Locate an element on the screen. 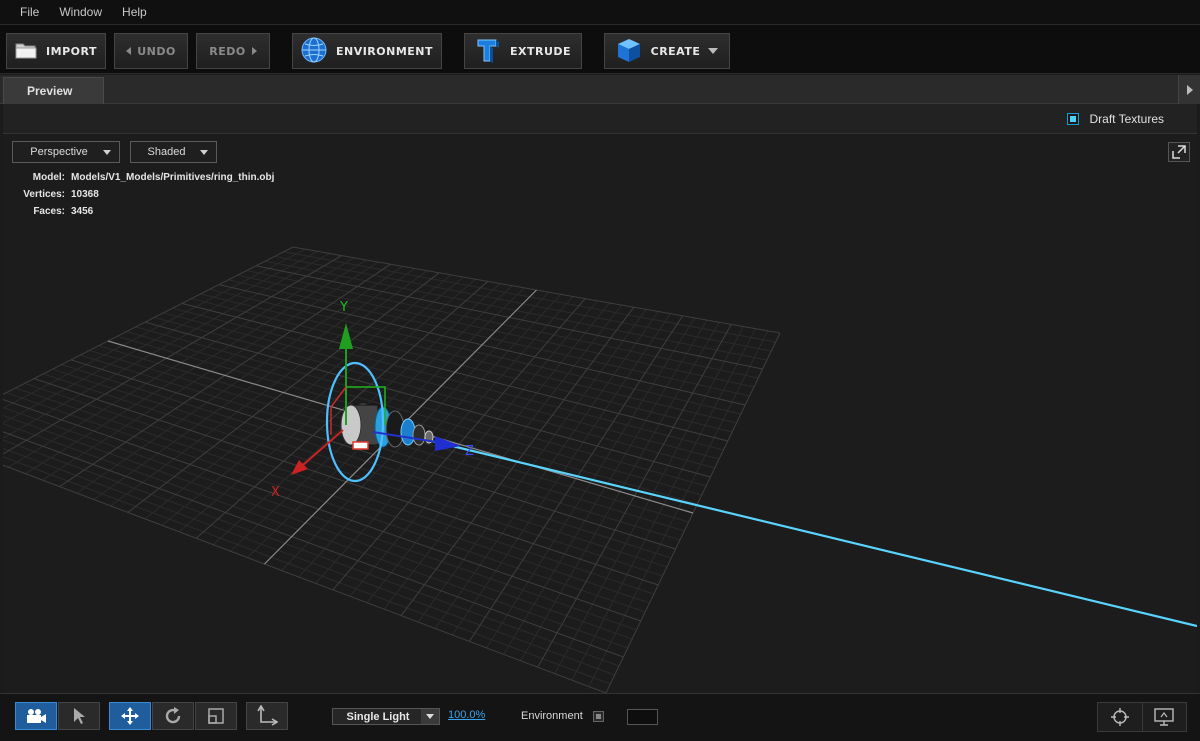  undo-arrow-icon is located at coordinates (129, 51).